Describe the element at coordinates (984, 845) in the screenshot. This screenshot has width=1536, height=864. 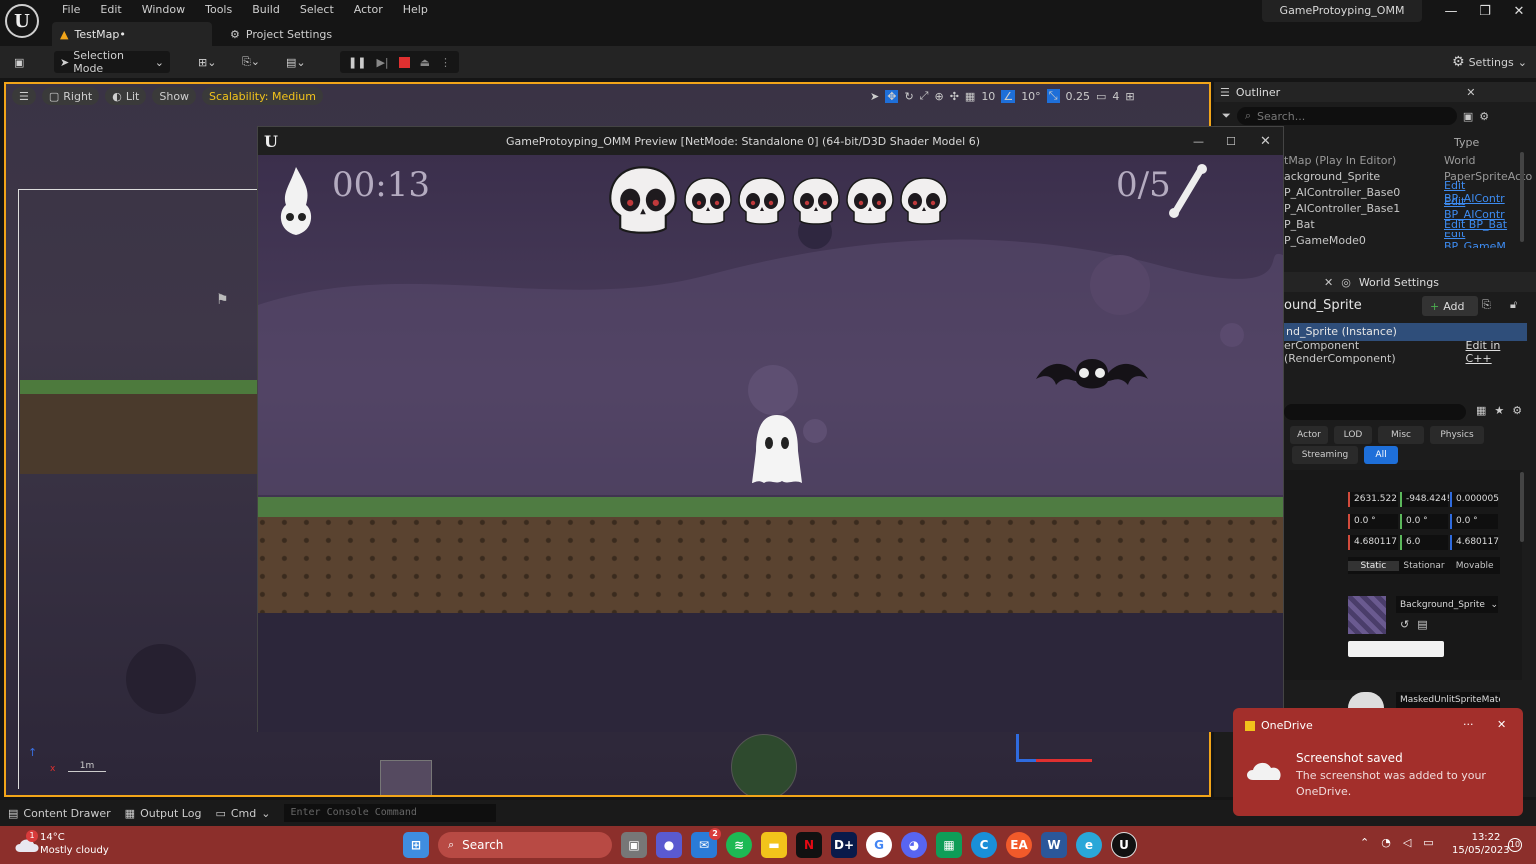
I see `edge-dev-icon: C` at that location.